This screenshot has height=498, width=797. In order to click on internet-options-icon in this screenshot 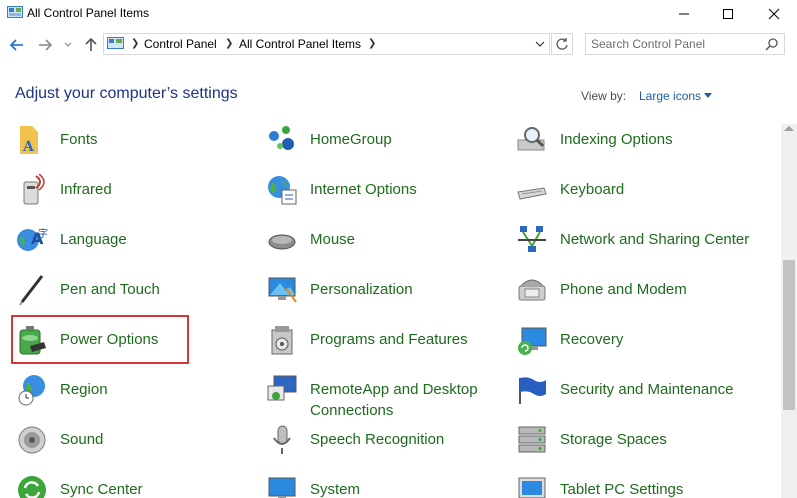, I will do `click(282, 190)`.